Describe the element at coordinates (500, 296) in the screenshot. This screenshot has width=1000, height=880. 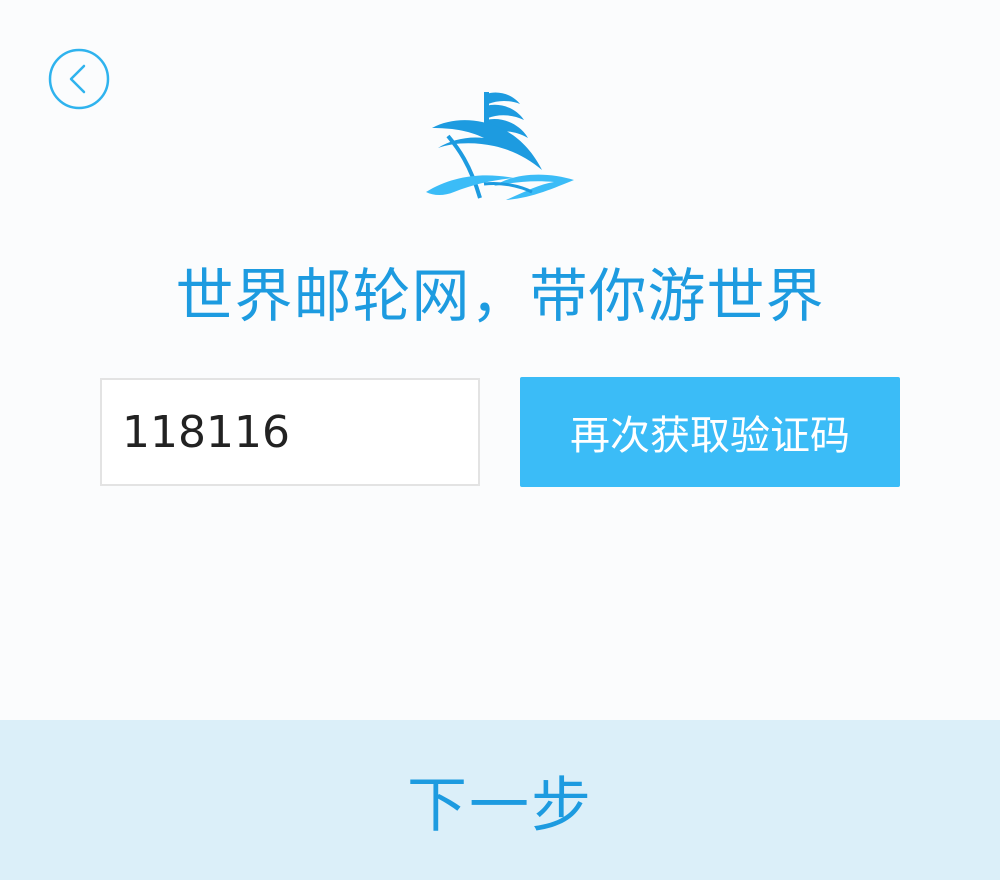
I see `slogan-title: 世界邮轮网，带你游世界` at that location.